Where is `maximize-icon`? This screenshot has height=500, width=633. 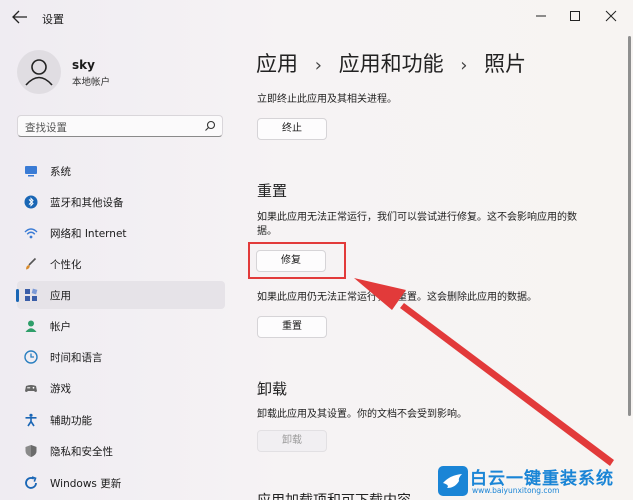
maximize-icon is located at coordinates (575, 16).